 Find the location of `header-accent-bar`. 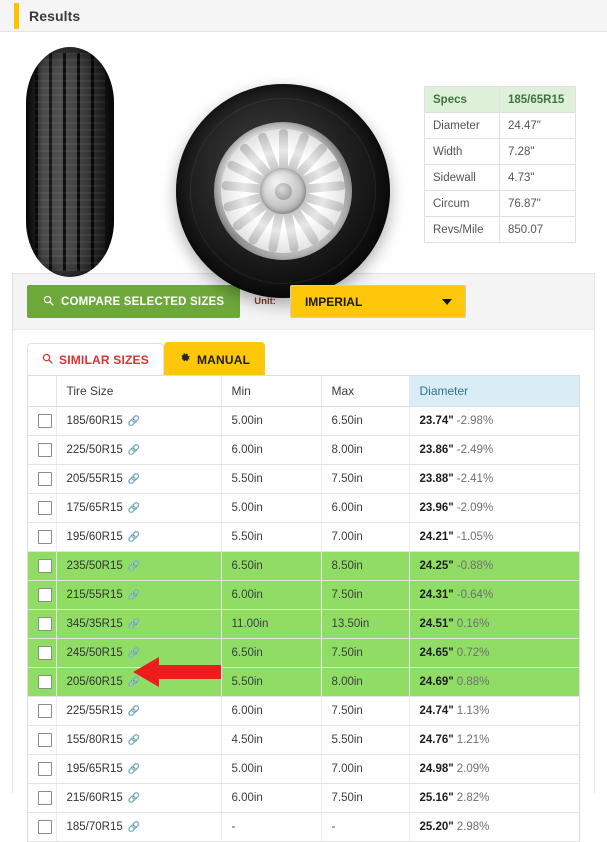

header-accent-bar is located at coordinates (16, 15).